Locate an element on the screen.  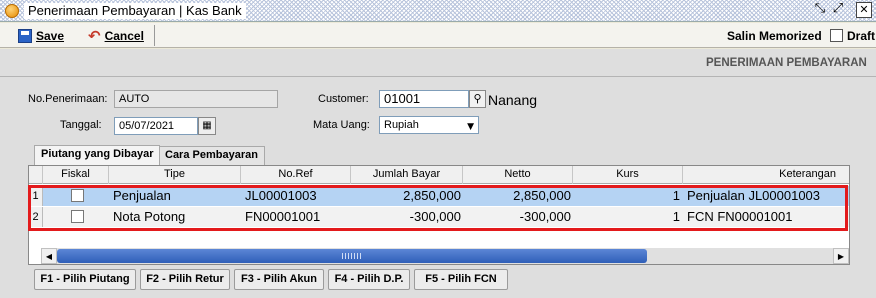
cell-netto: 2,850,000 is located at coordinates (517, 196).